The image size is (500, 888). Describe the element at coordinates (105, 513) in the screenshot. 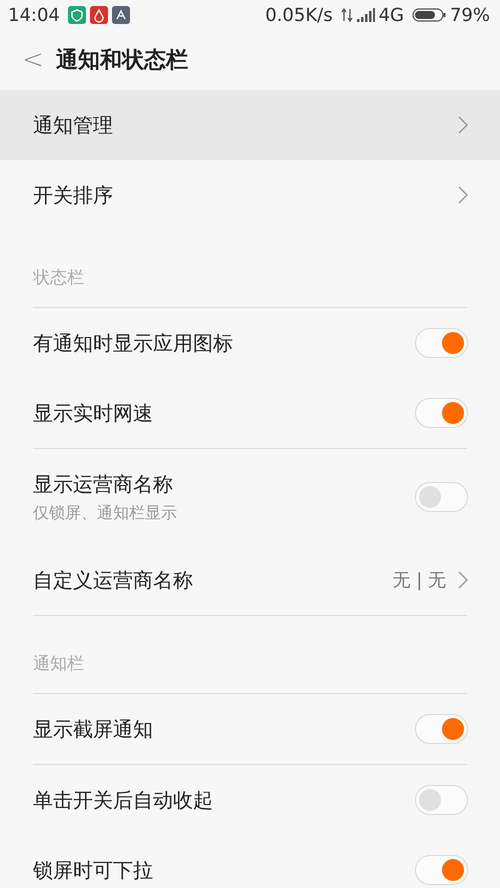

I see `row-subtitle: 仅锁屏、通知栏显示` at that location.